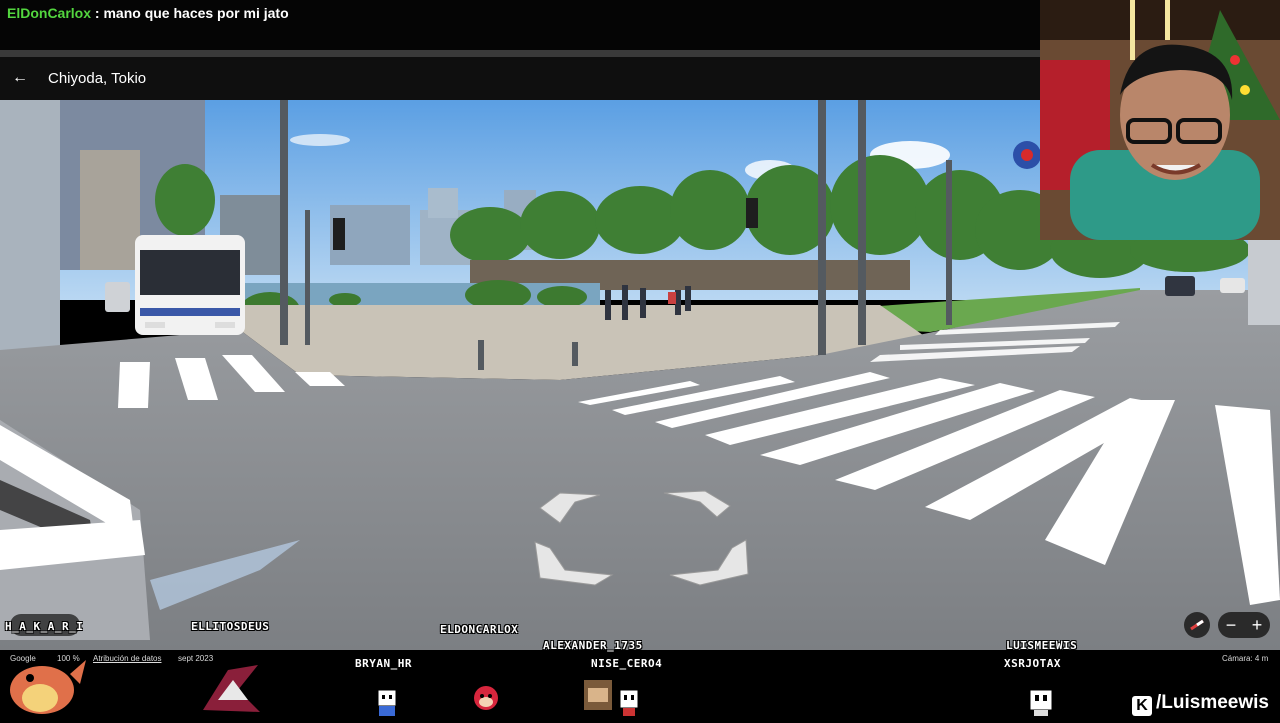  I want to click on viewer-name: H_A_K_A_R_I, so click(44, 626).